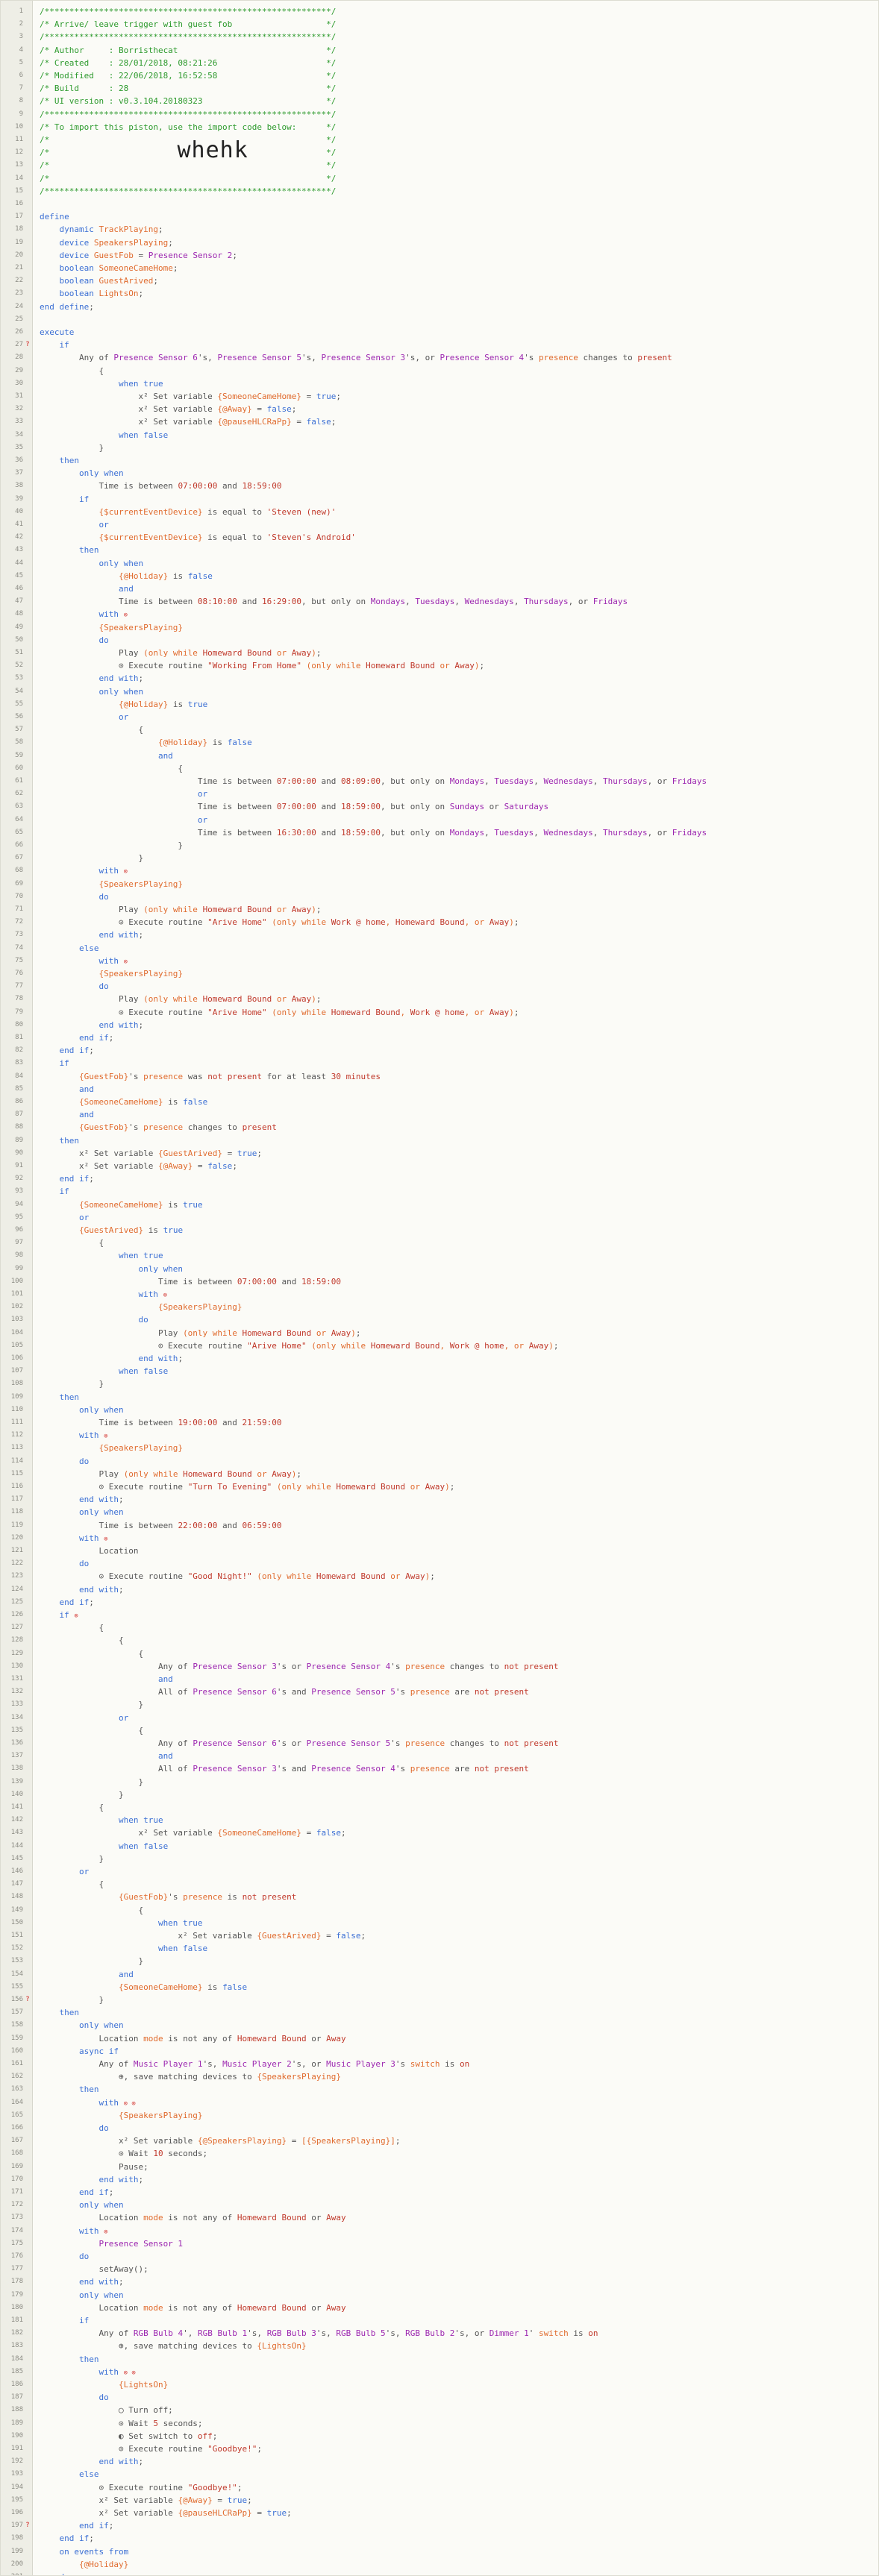  I want to click on line-number: 56, so click(19, 716).